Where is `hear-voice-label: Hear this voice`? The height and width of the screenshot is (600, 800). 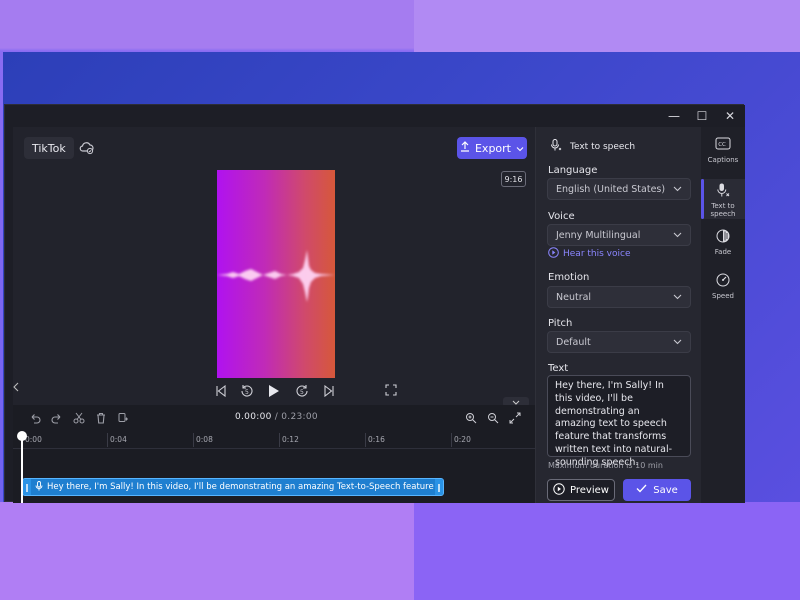
hear-voice-label: Hear this voice is located at coordinates (597, 254).